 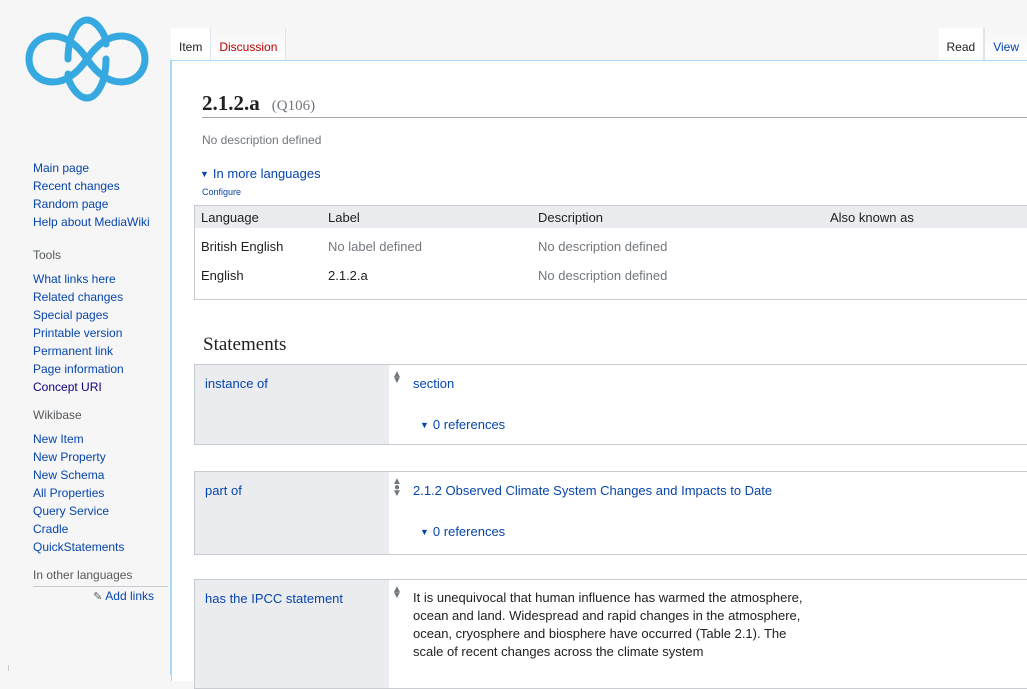 What do you see at coordinates (375, 246) in the screenshot?
I see `row-label: No label defined` at bounding box center [375, 246].